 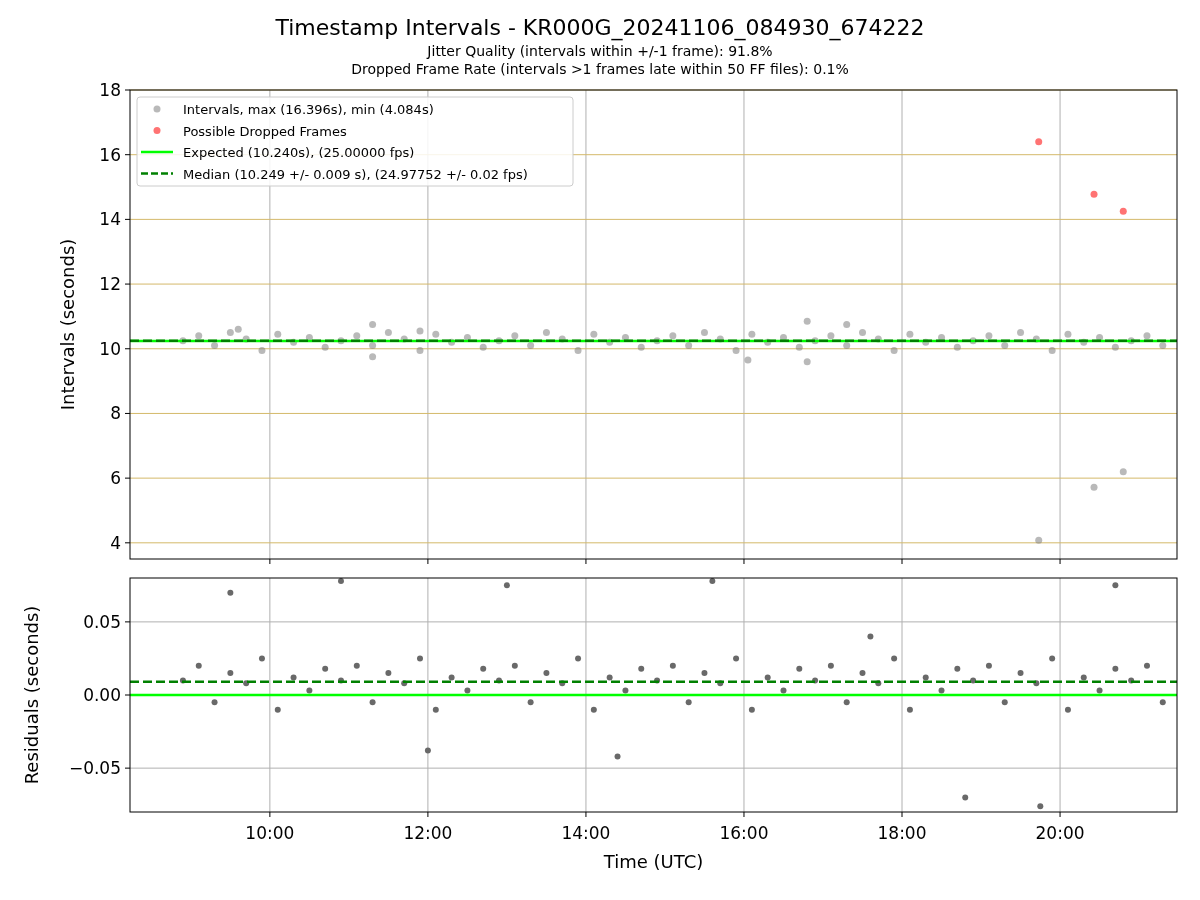 I want to click on tick-label: −0.05, so click(x=94, y=768).